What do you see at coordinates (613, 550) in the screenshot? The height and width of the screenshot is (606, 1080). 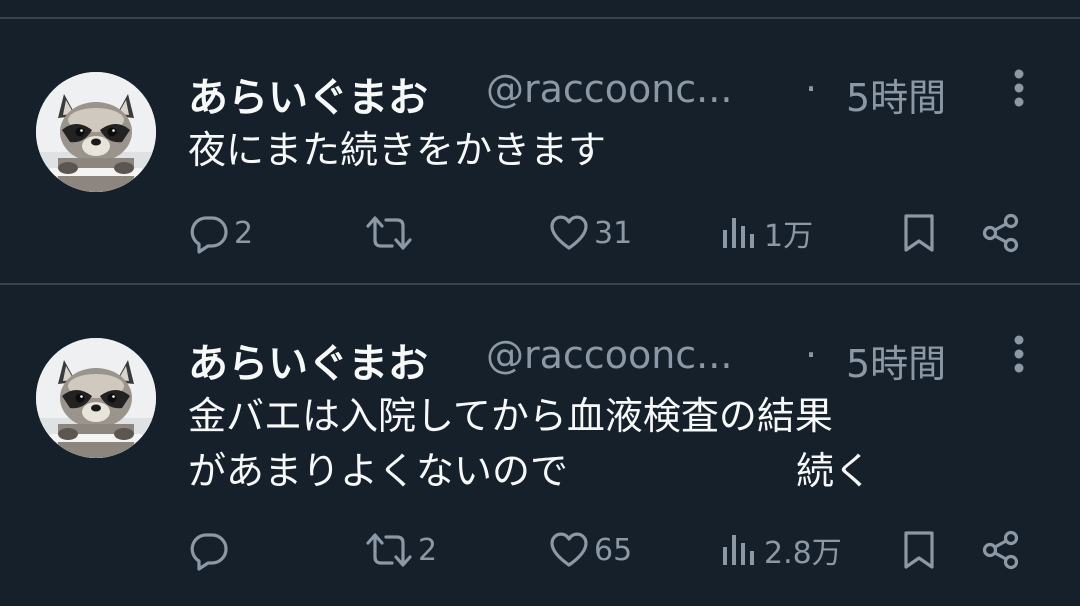 I see `like-count: 65` at bounding box center [613, 550].